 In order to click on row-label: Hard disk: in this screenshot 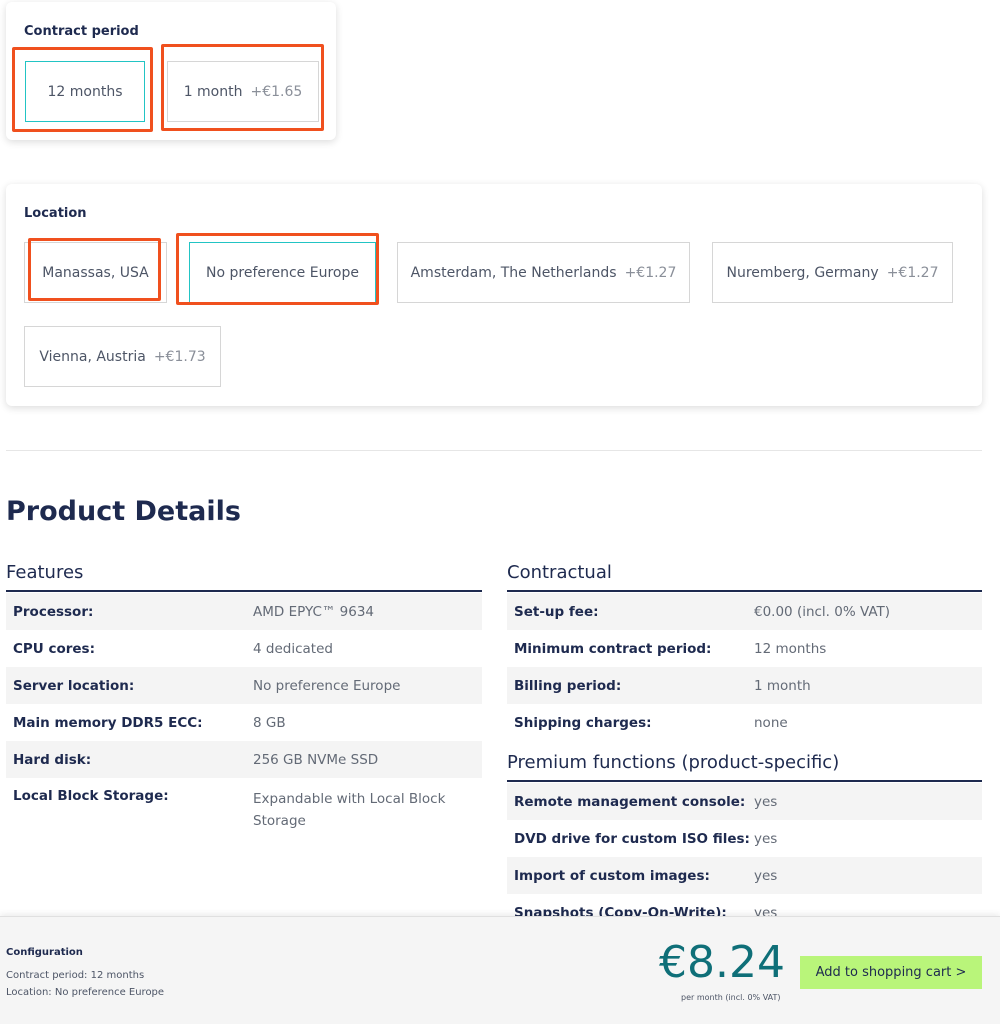, I will do `click(52, 759)`.